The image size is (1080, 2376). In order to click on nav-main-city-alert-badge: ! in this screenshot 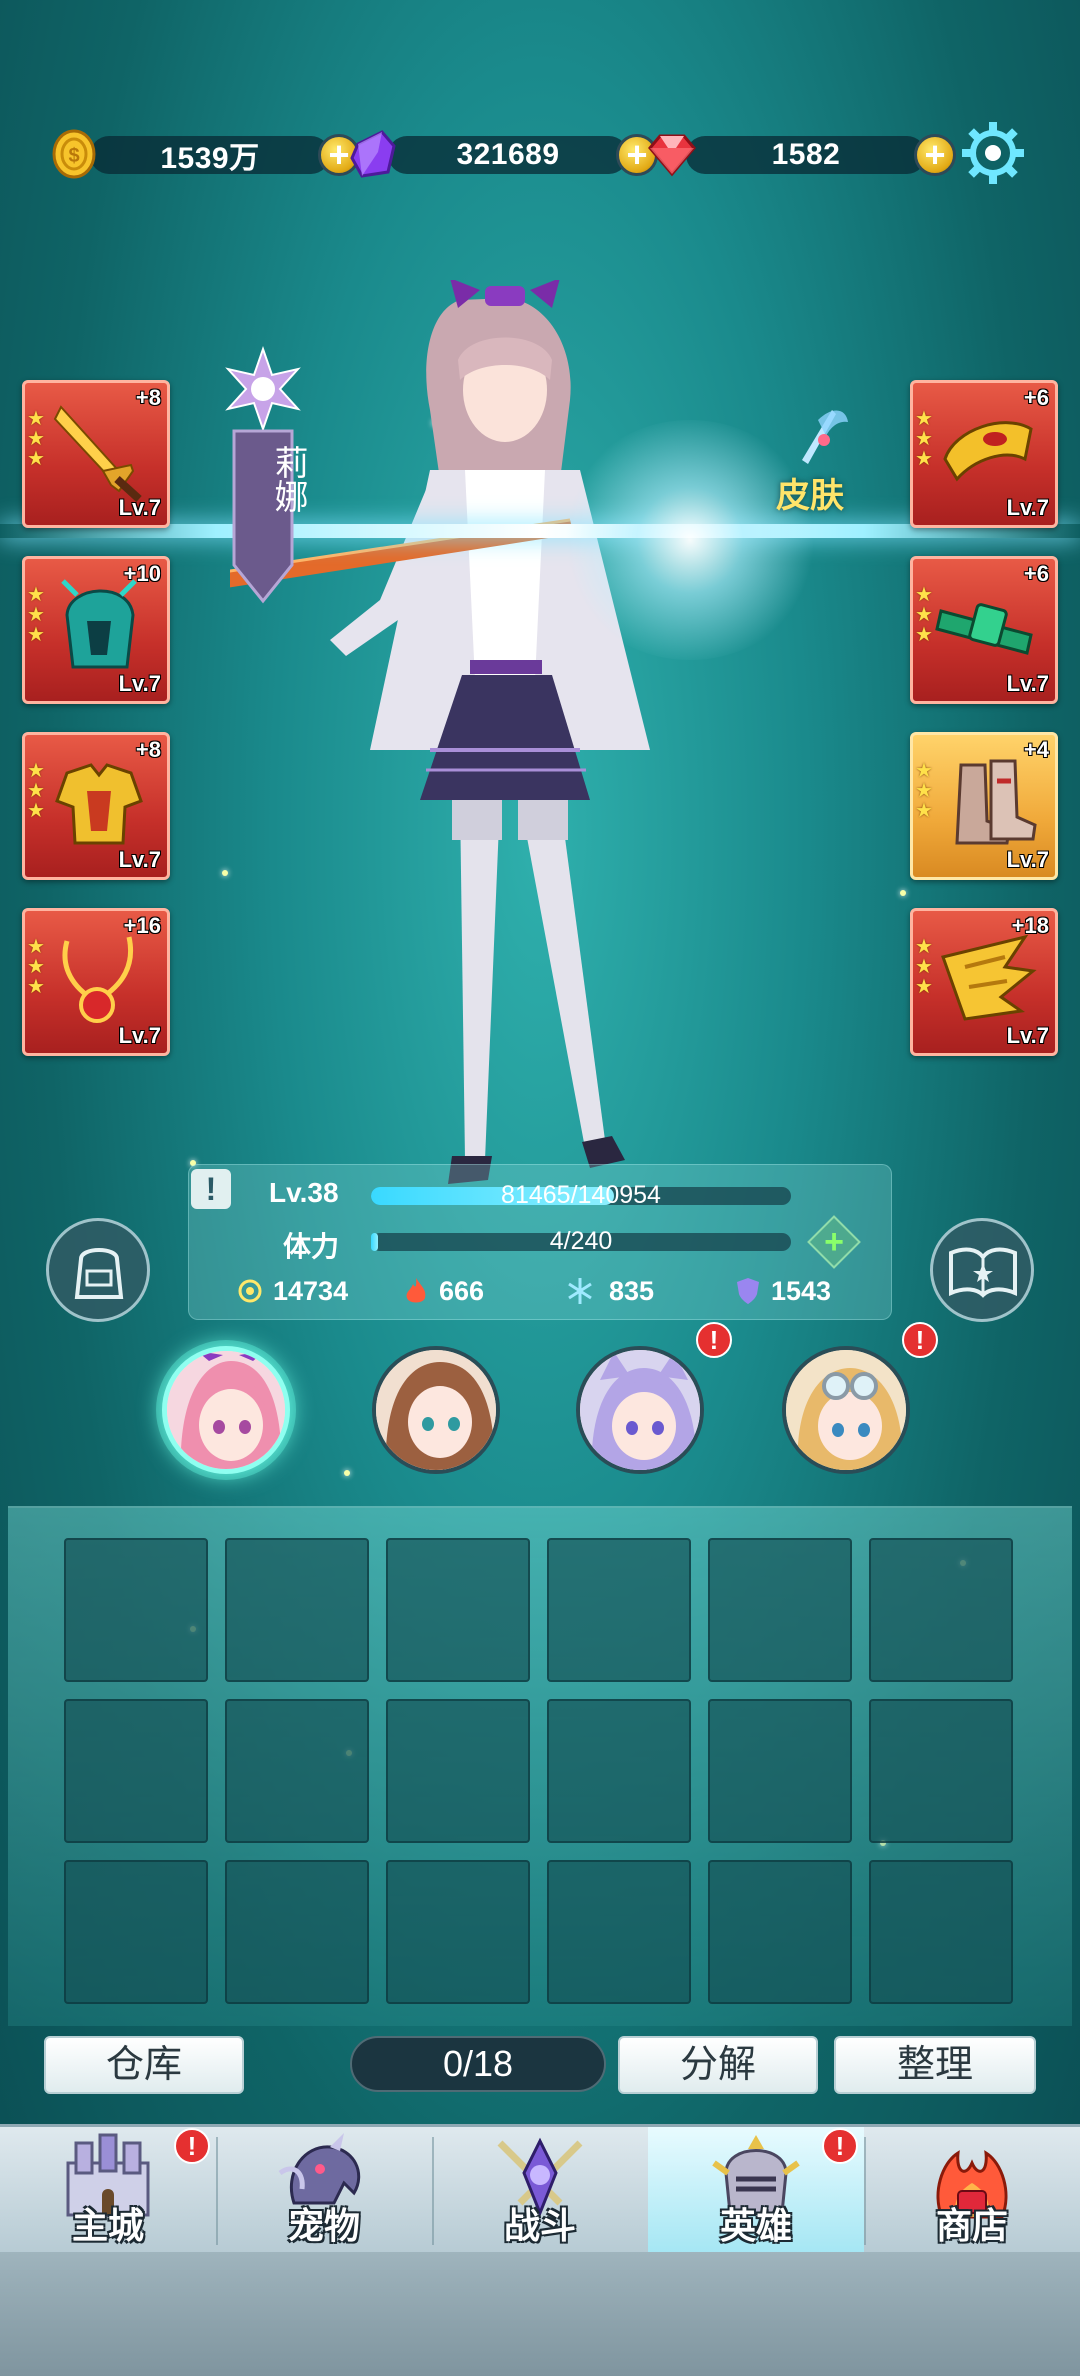, I will do `click(192, 2146)`.